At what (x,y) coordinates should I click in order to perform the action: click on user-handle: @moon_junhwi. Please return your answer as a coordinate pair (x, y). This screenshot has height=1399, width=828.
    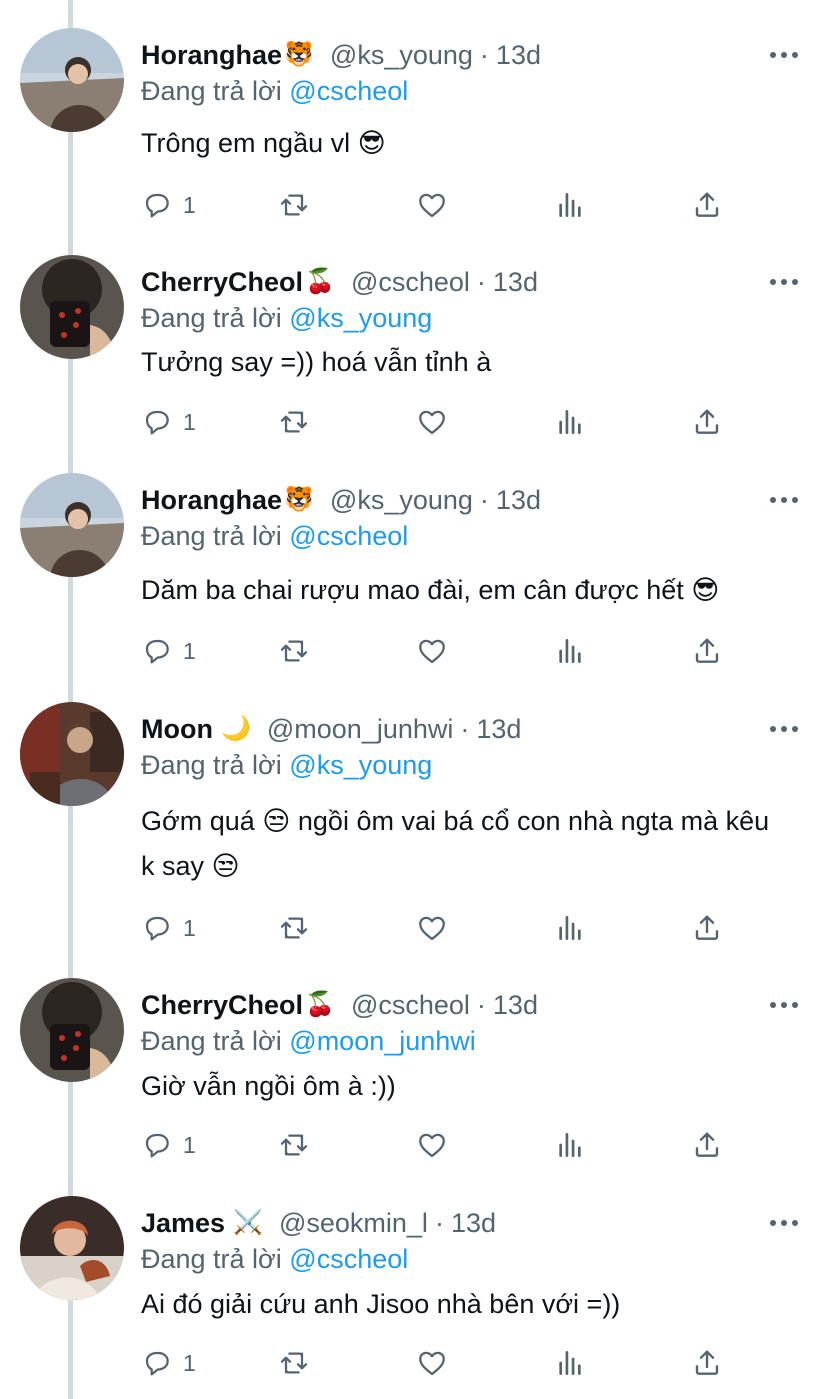
    Looking at the image, I should click on (360, 729).